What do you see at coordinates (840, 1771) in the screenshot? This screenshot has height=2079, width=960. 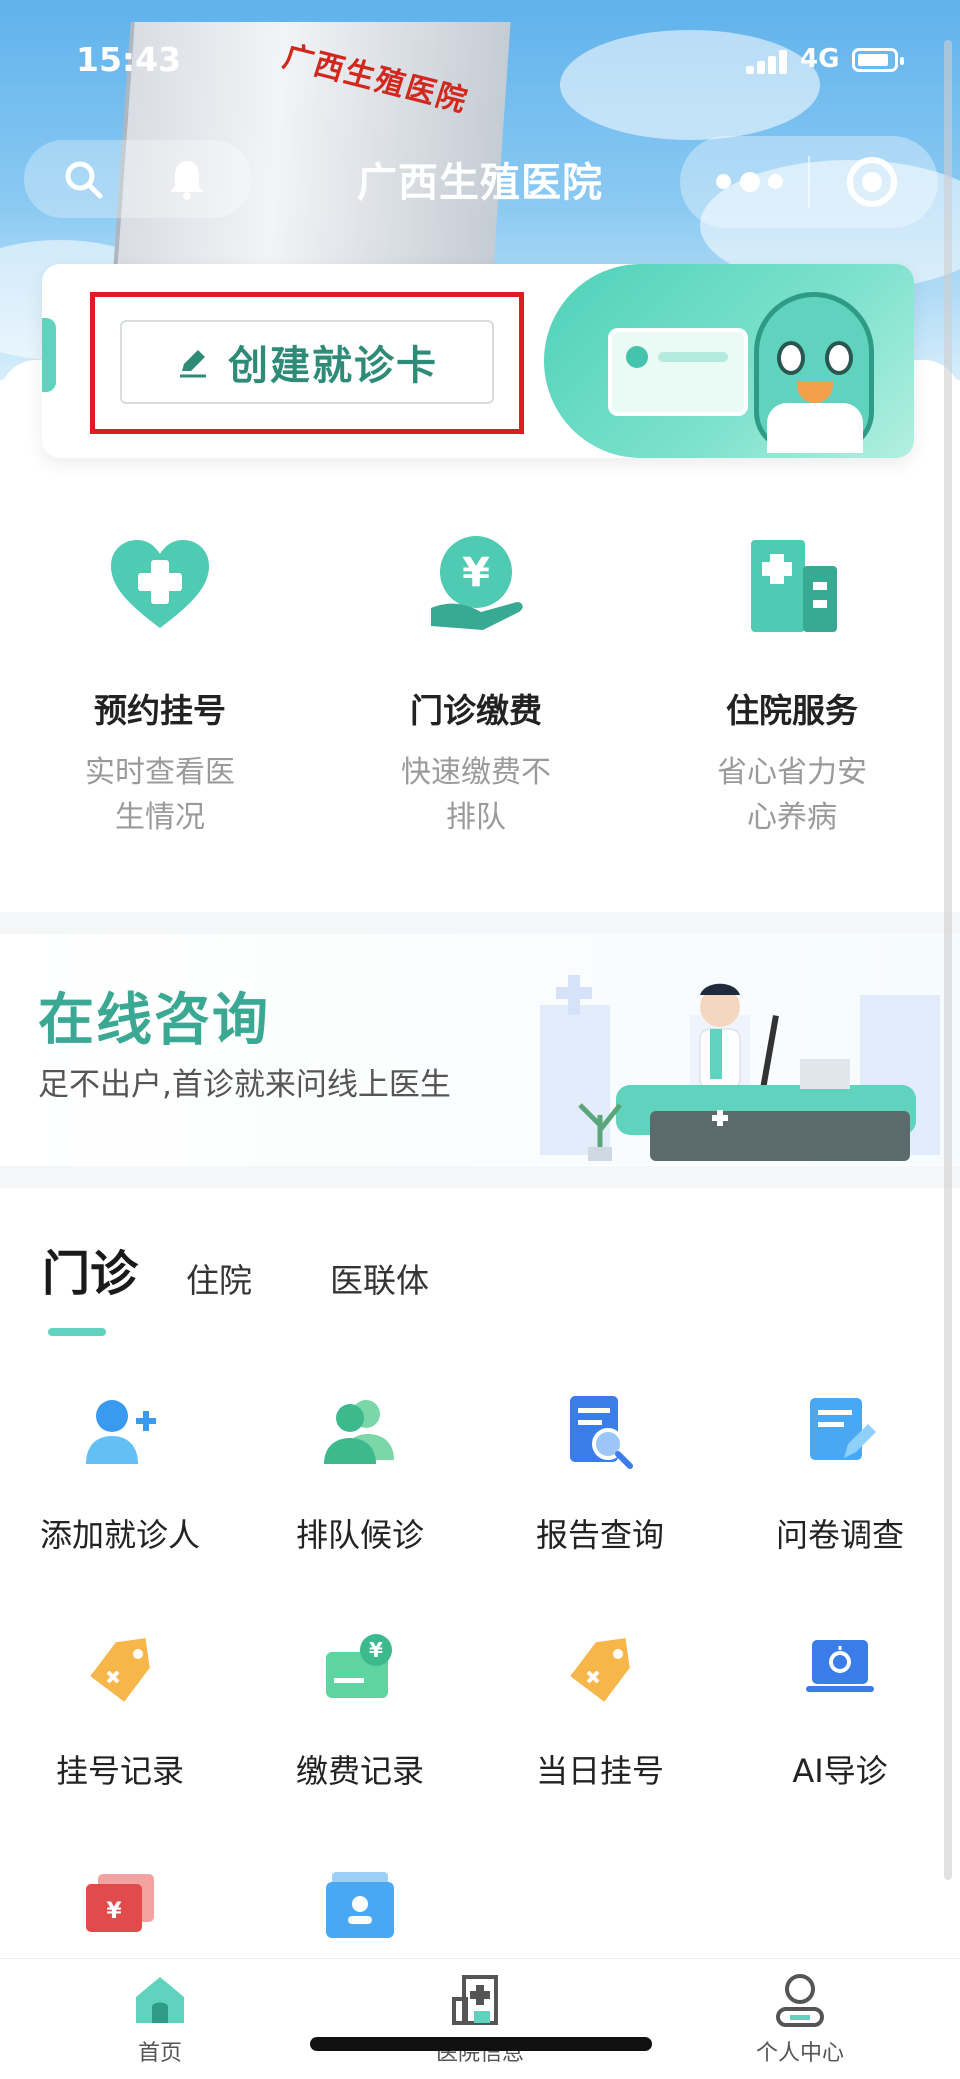 I see `grid-label: AI导诊` at bounding box center [840, 1771].